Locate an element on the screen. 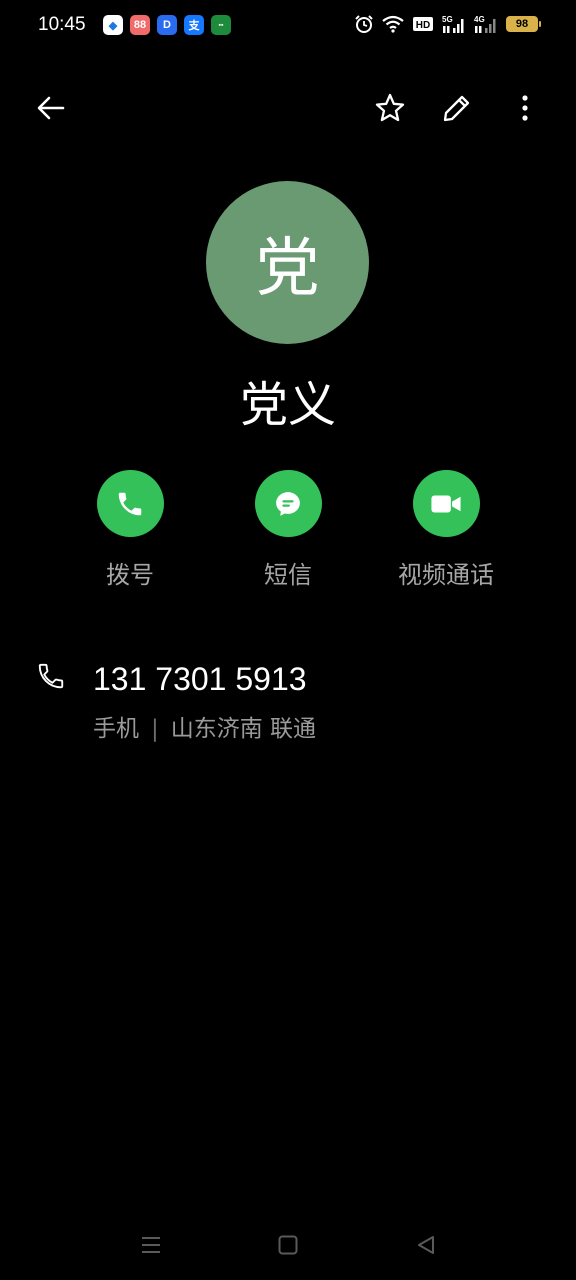 This screenshot has width=576, height=1280. app-icon-5: ▪▪ is located at coordinates (221, 25).